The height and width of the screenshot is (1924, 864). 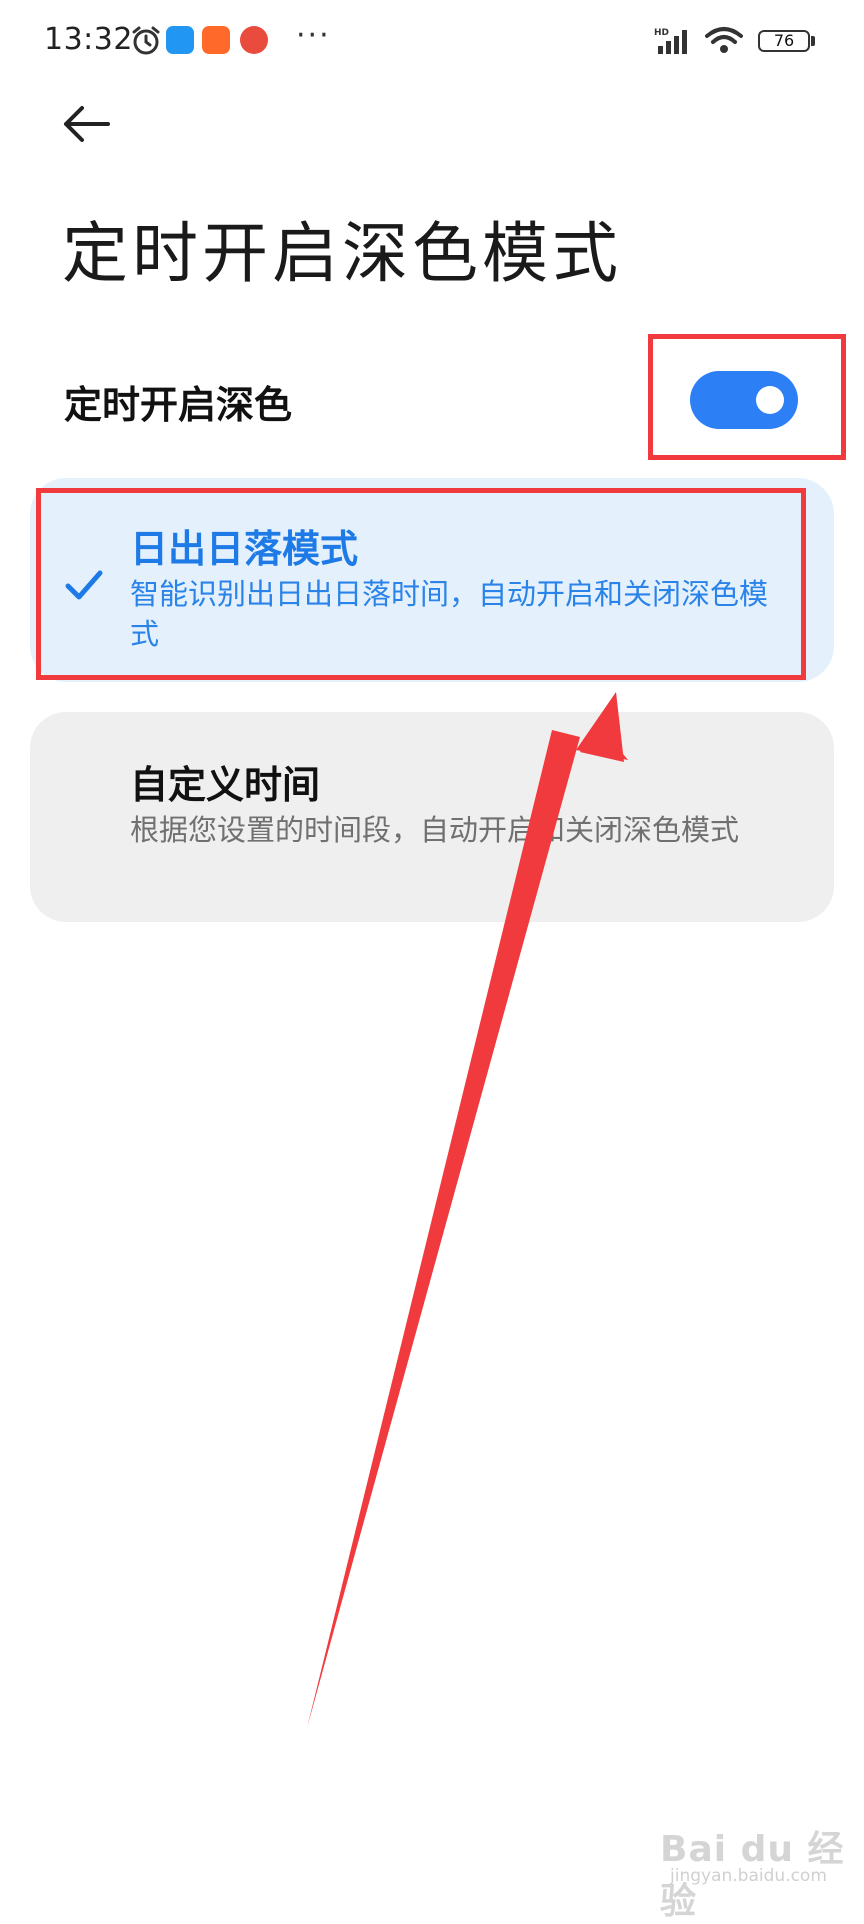 What do you see at coordinates (254, 40) in the screenshot?
I see `news-app-icon` at bounding box center [254, 40].